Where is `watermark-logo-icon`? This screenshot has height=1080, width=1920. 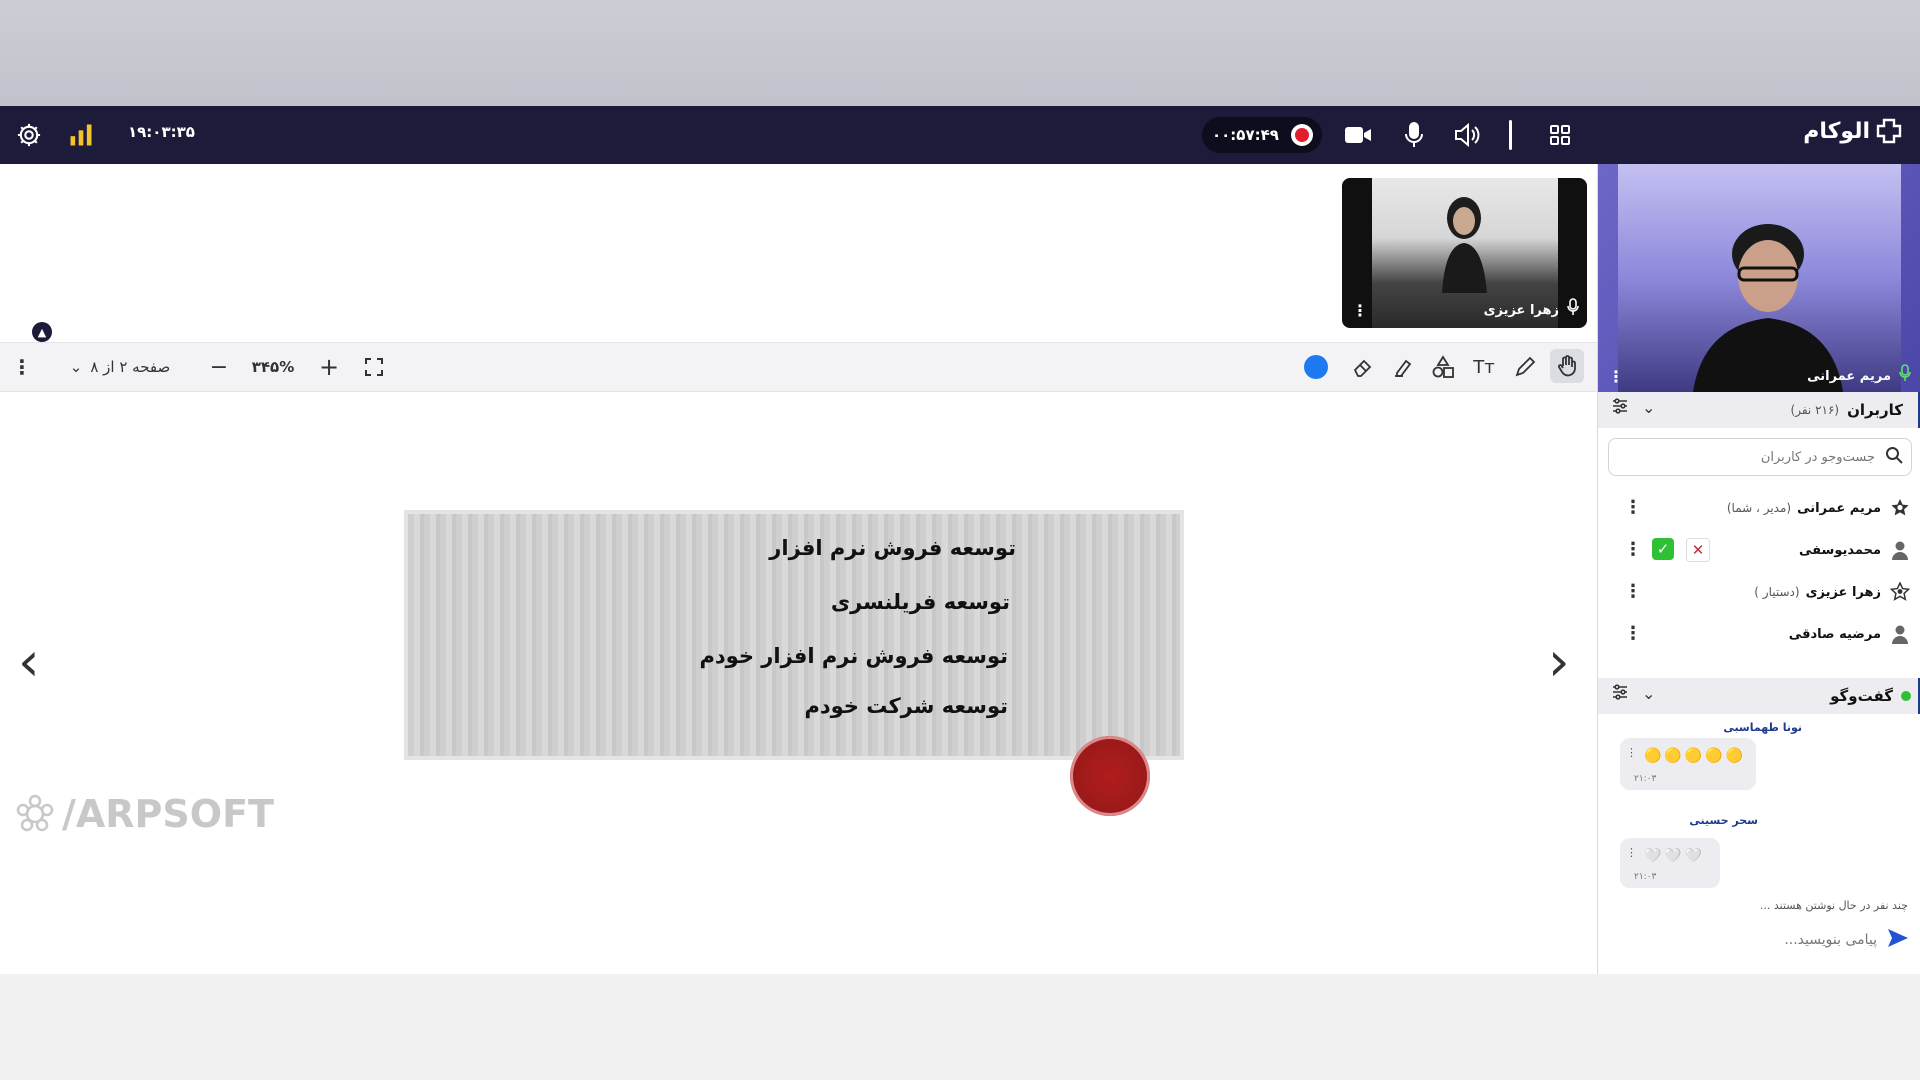 watermark-logo-icon is located at coordinates (35, 813).